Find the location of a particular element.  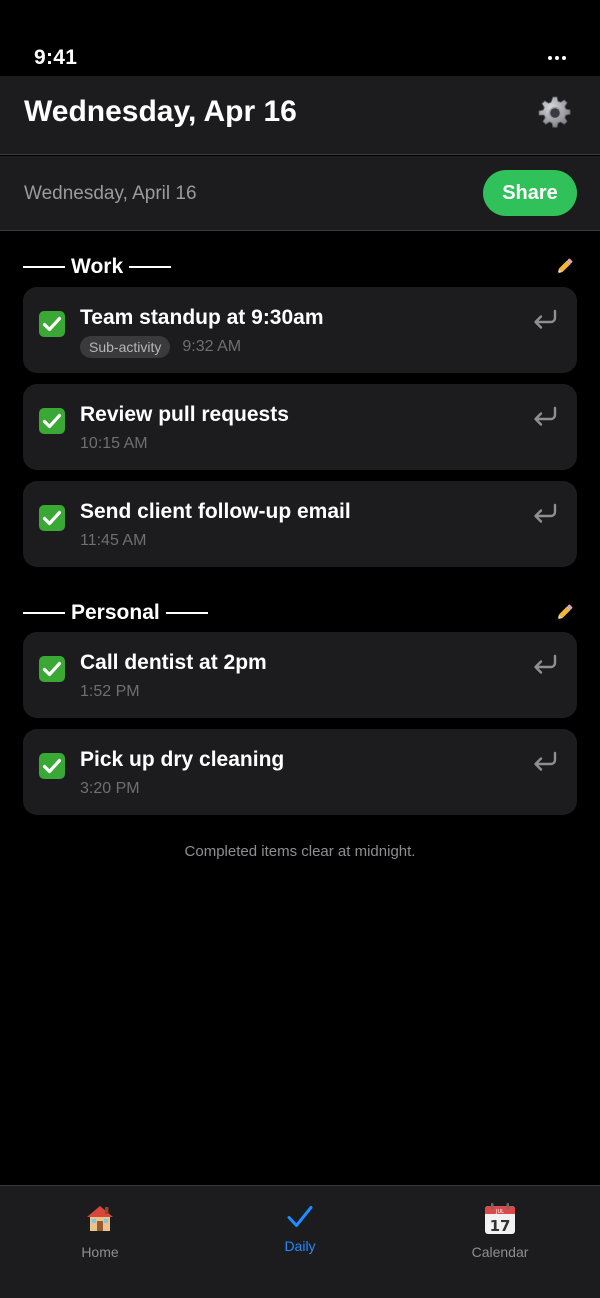

tab-label: Home is located at coordinates (100, 1252).